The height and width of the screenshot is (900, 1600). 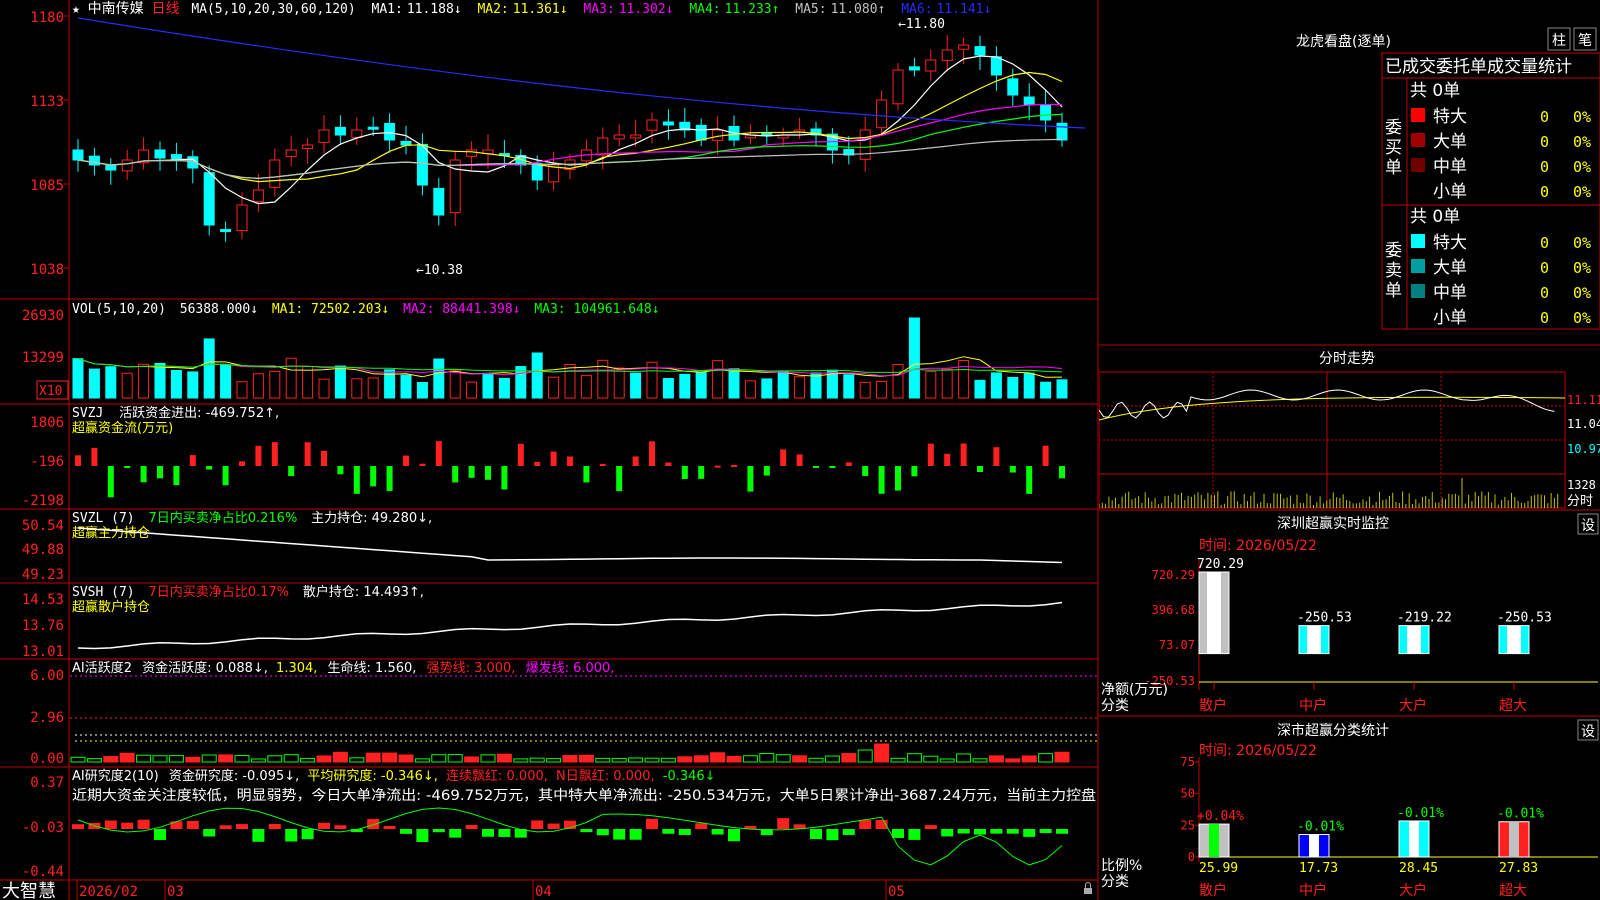 I want to click on ma2-val: 11.361↓, so click(x=540, y=9).